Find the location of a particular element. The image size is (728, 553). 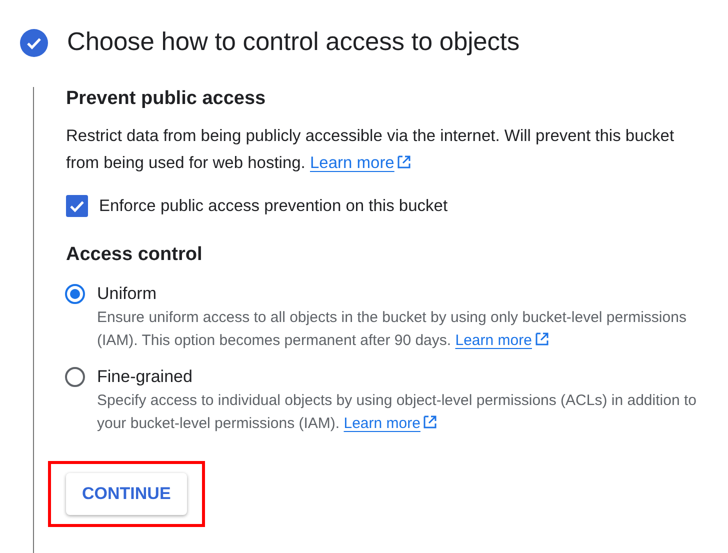

section-heading: Prevent public access is located at coordinates (166, 99).